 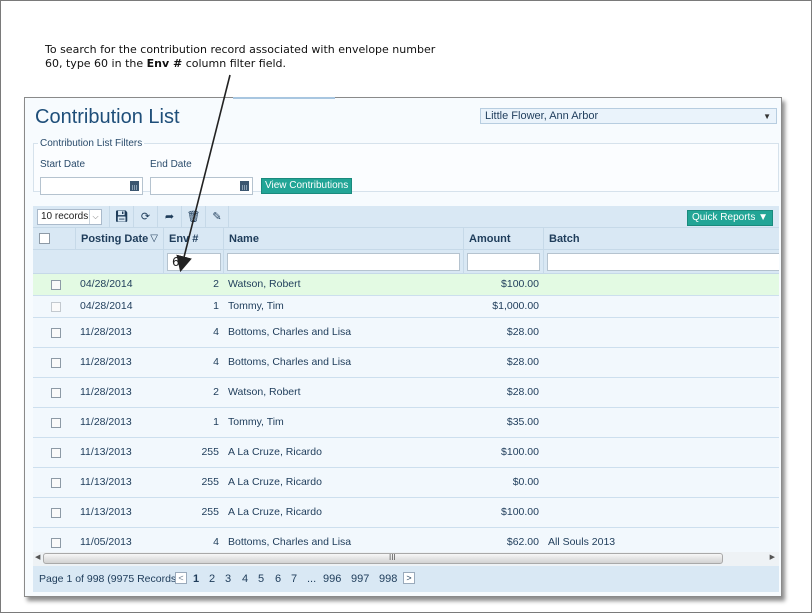 I want to click on scroll-left-icon: ◀, so click(x=37, y=557).